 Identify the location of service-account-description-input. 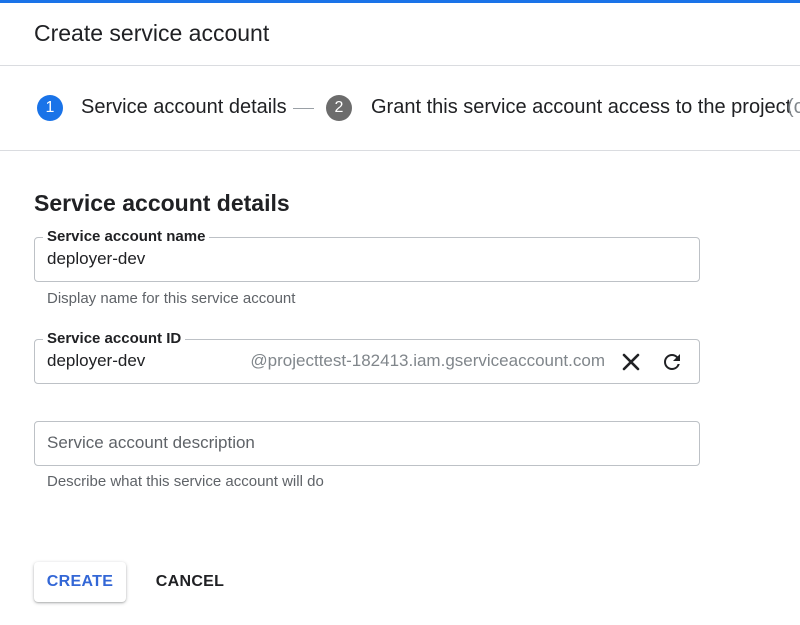
(347, 443).